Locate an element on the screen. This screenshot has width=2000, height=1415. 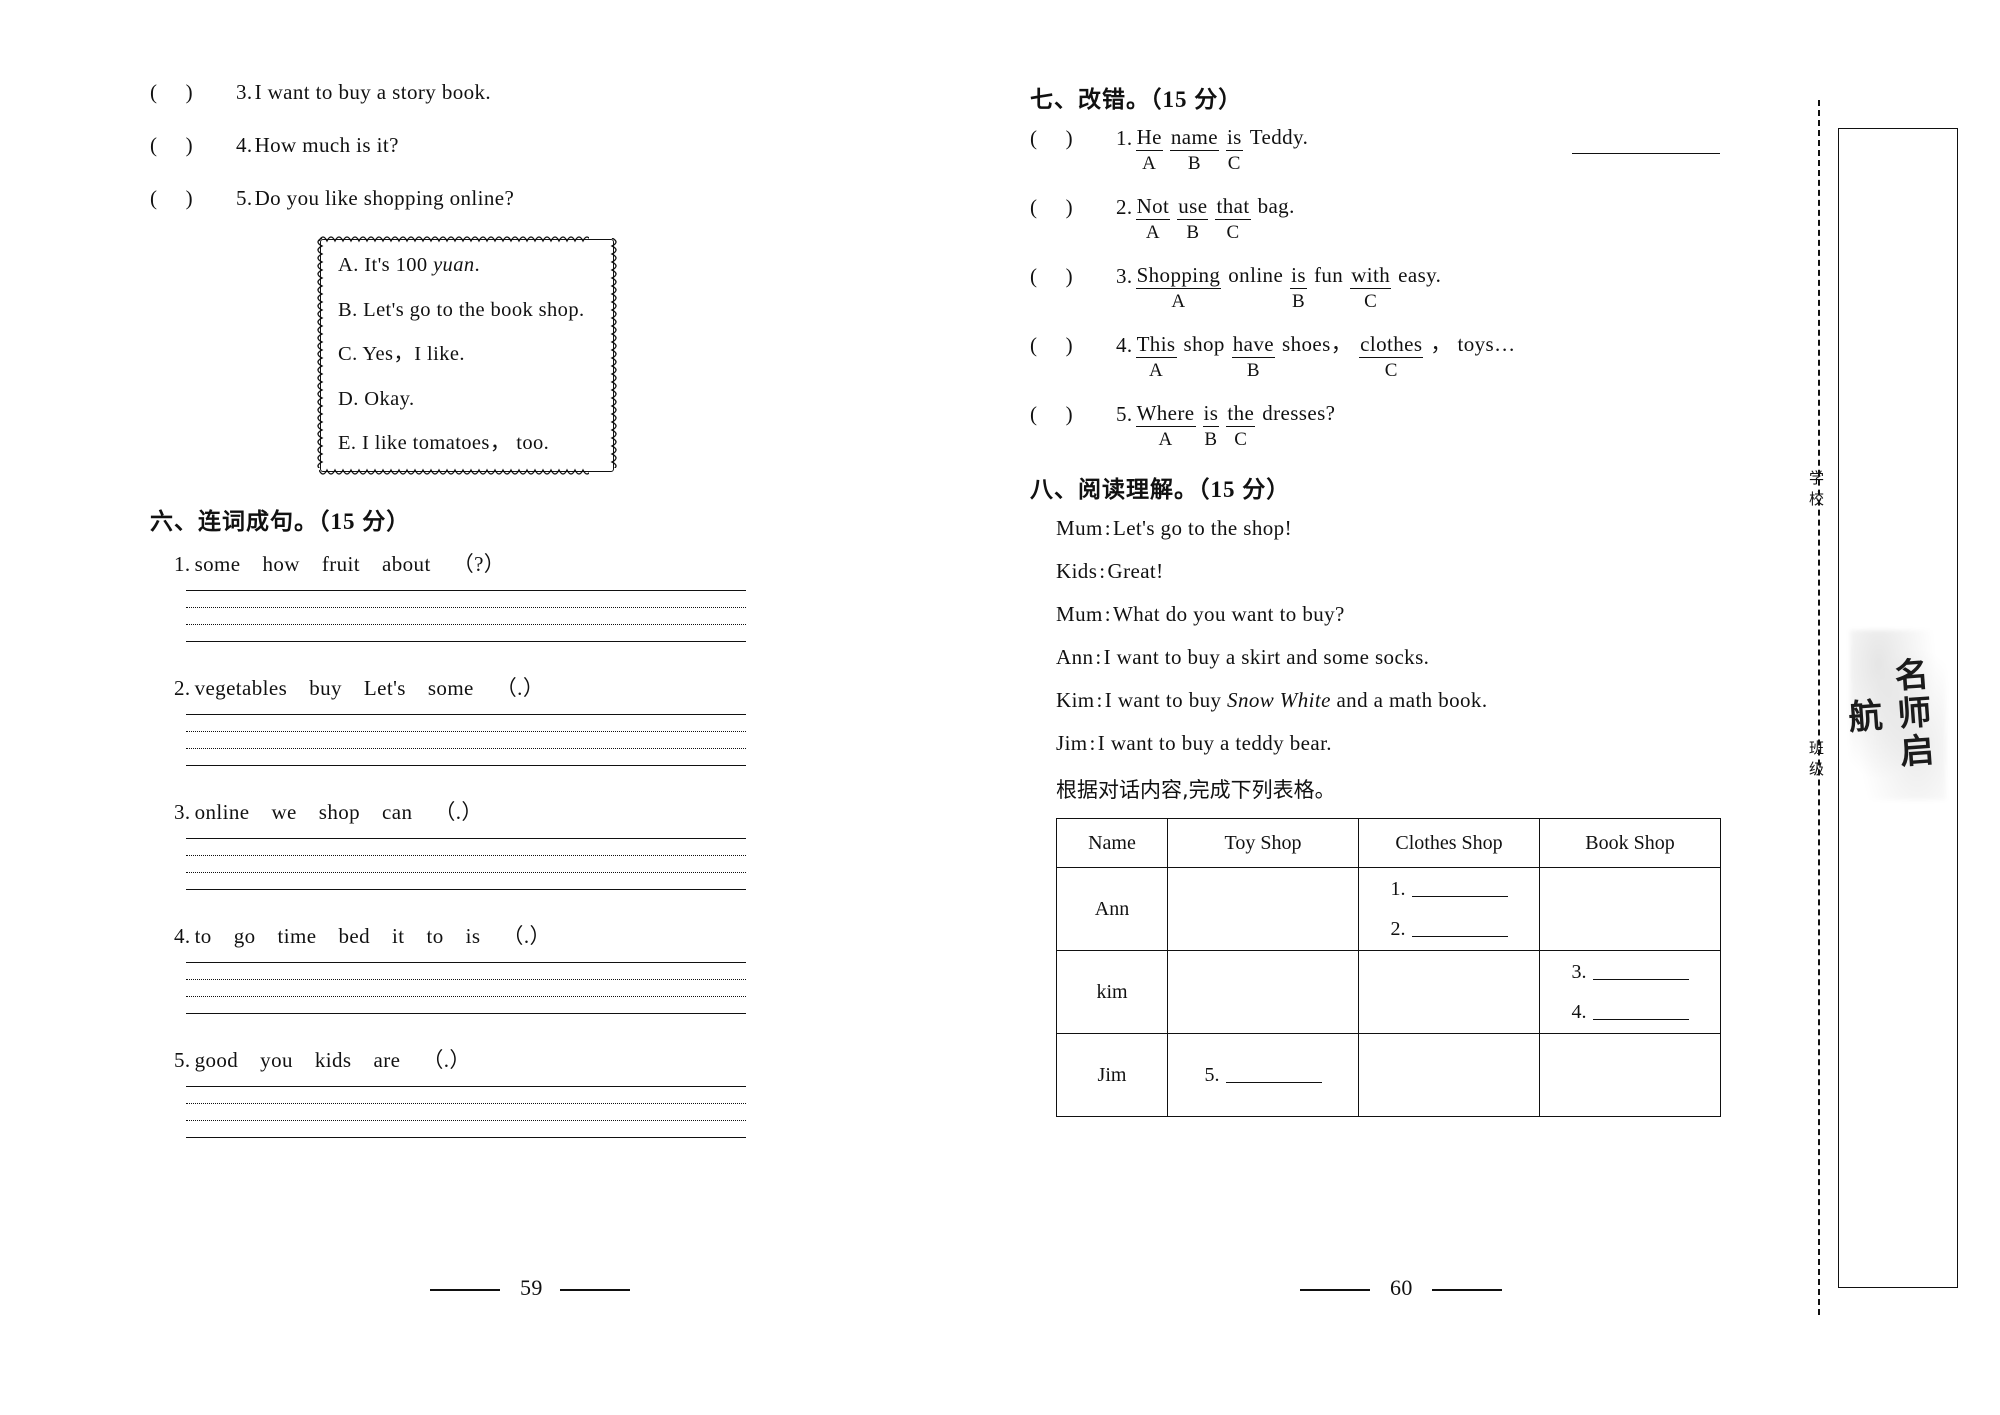
token-text: use is located at coordinates (1193, 207).